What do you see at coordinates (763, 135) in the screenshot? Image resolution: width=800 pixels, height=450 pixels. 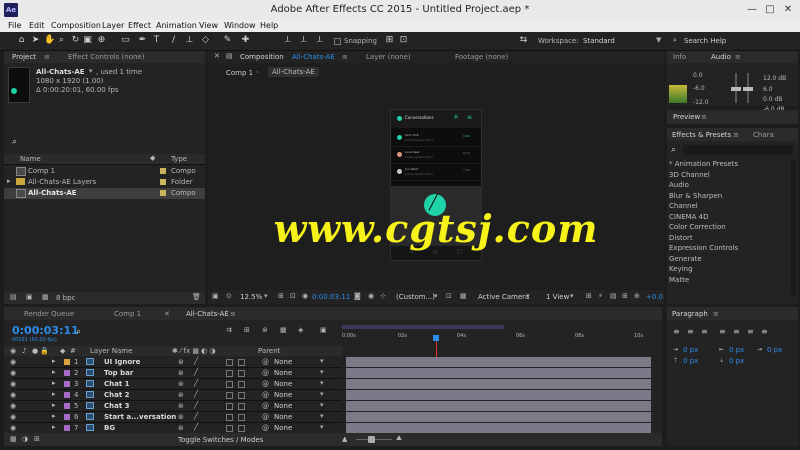 I see `character-tab: Chara` at bounding box center [763, 135].